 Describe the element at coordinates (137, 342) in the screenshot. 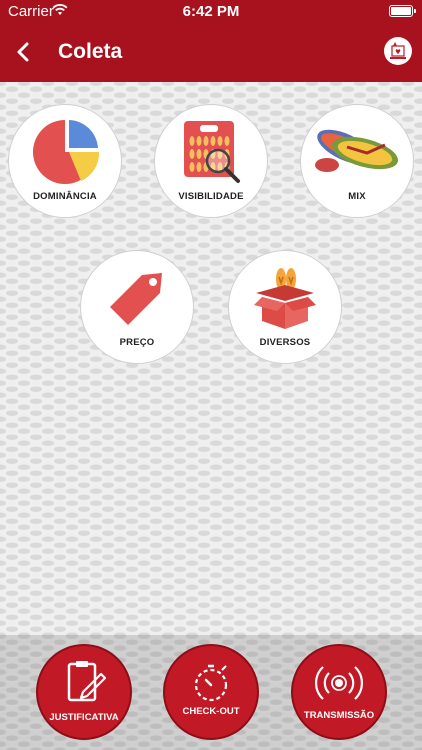

I see `tile-label: PREÇO` at that location.